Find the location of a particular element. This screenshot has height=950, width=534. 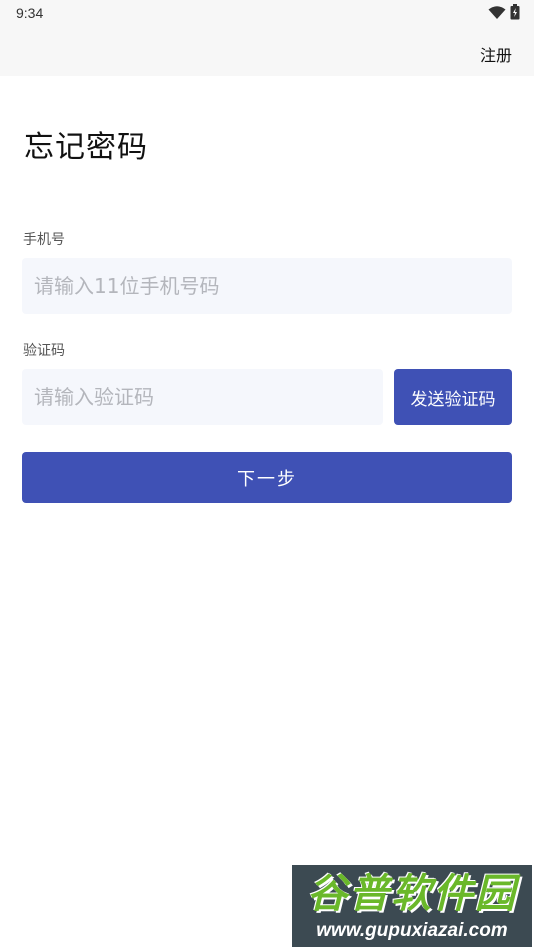

watermark-title: 谷普软件园 is located at coordinates (412, 894).